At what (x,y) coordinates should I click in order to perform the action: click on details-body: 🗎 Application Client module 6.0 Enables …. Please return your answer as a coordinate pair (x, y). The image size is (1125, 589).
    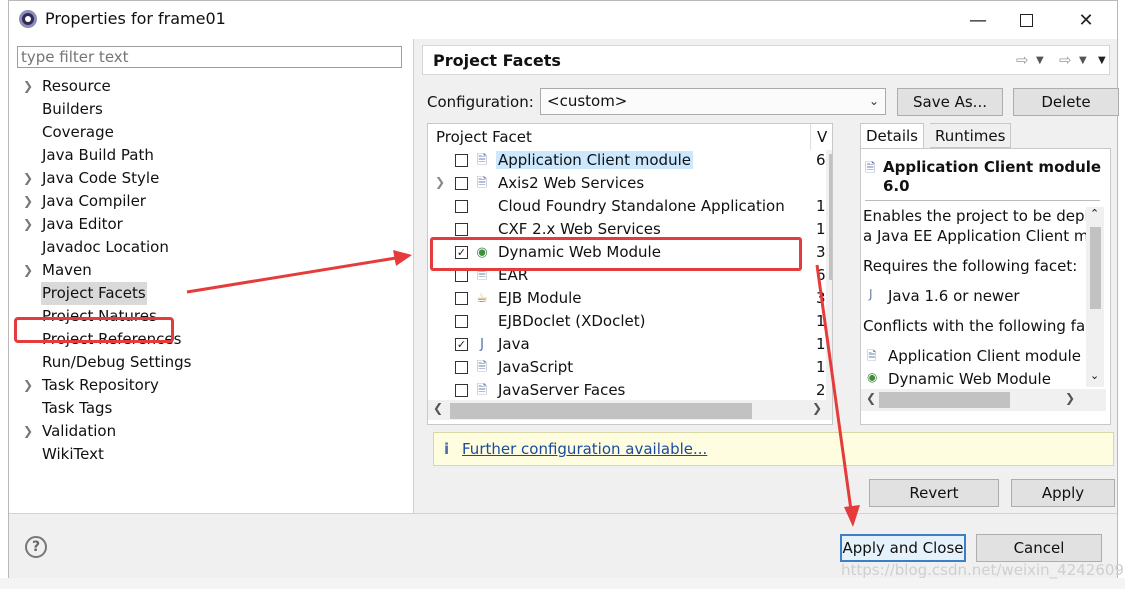
    Looking at the image, I should click on (985, 286).